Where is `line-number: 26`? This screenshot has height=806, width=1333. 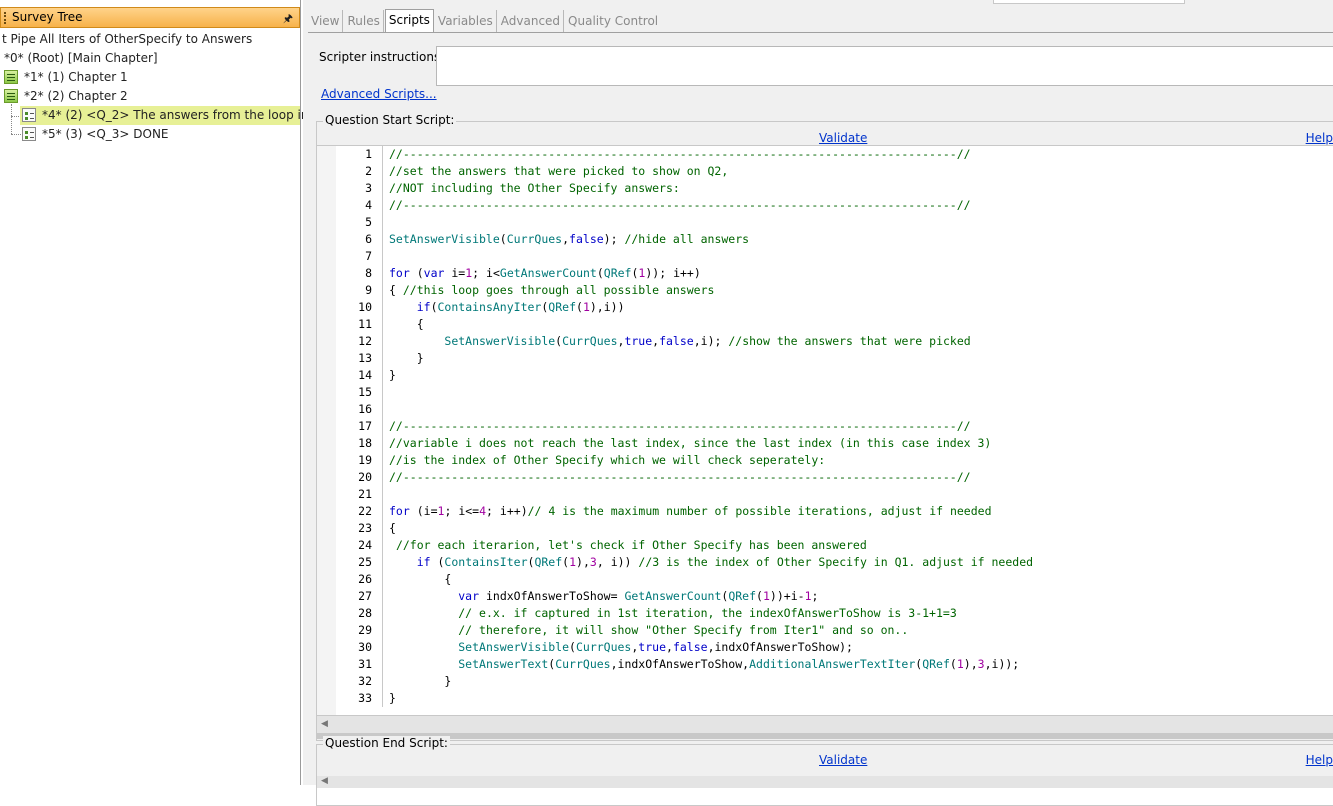 line-number: 26 is located at coordinates (359, 579).